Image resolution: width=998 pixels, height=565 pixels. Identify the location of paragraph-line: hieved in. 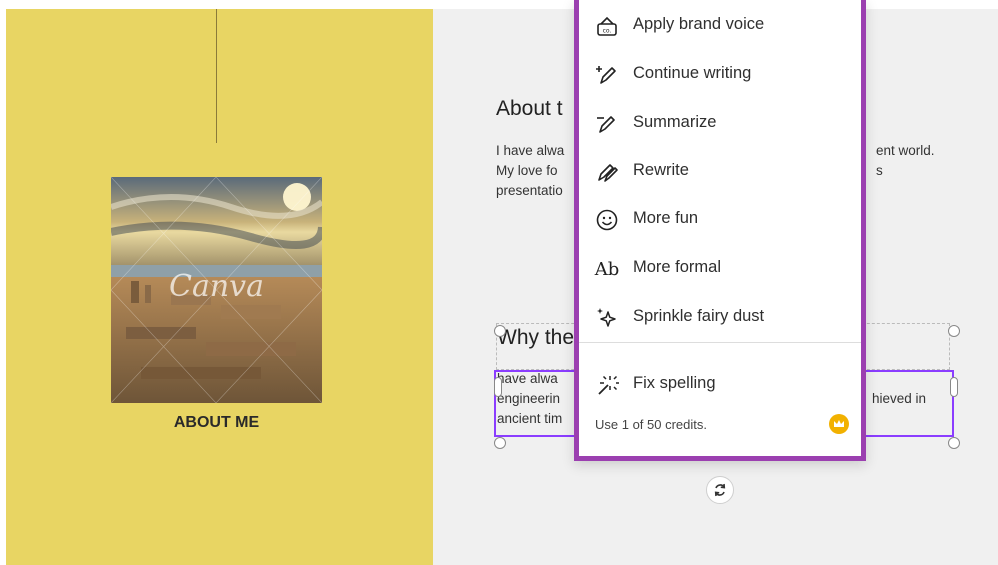
(899, 398).